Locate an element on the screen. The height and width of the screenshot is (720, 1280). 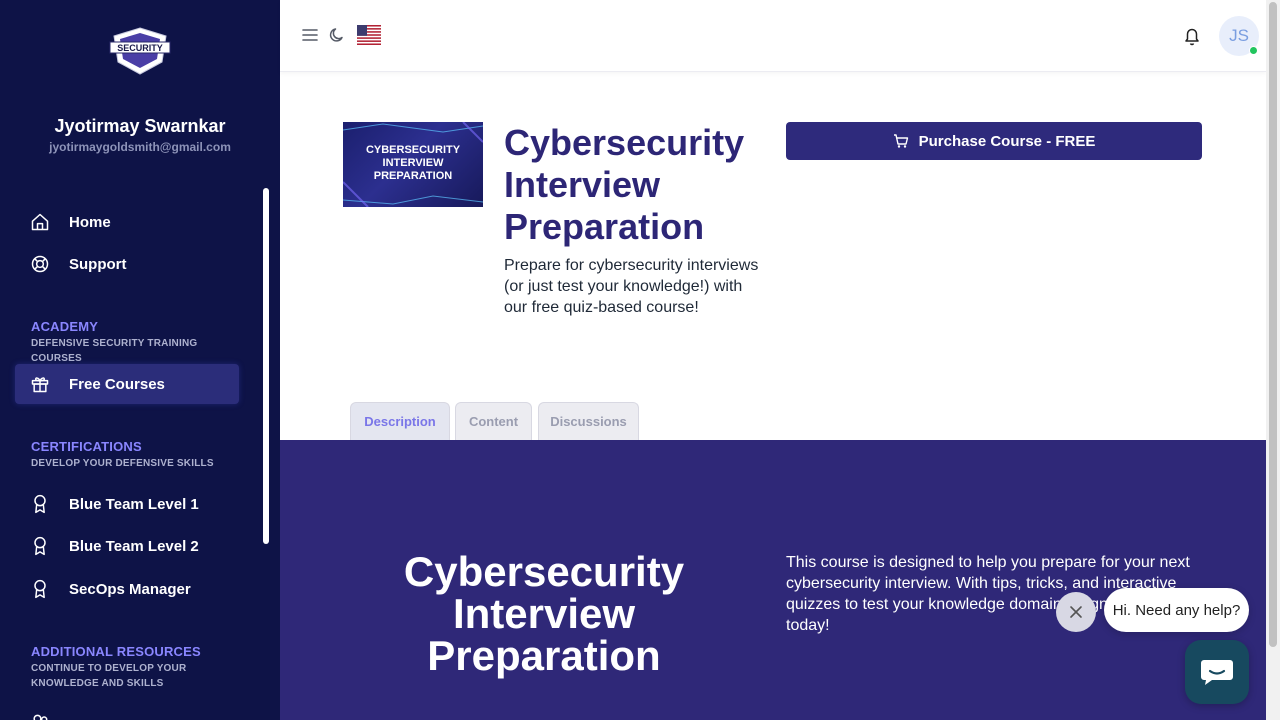
sidebar-item-blue-team-level-1: Blue Team Level 1 is located at coordinates (127, 504).